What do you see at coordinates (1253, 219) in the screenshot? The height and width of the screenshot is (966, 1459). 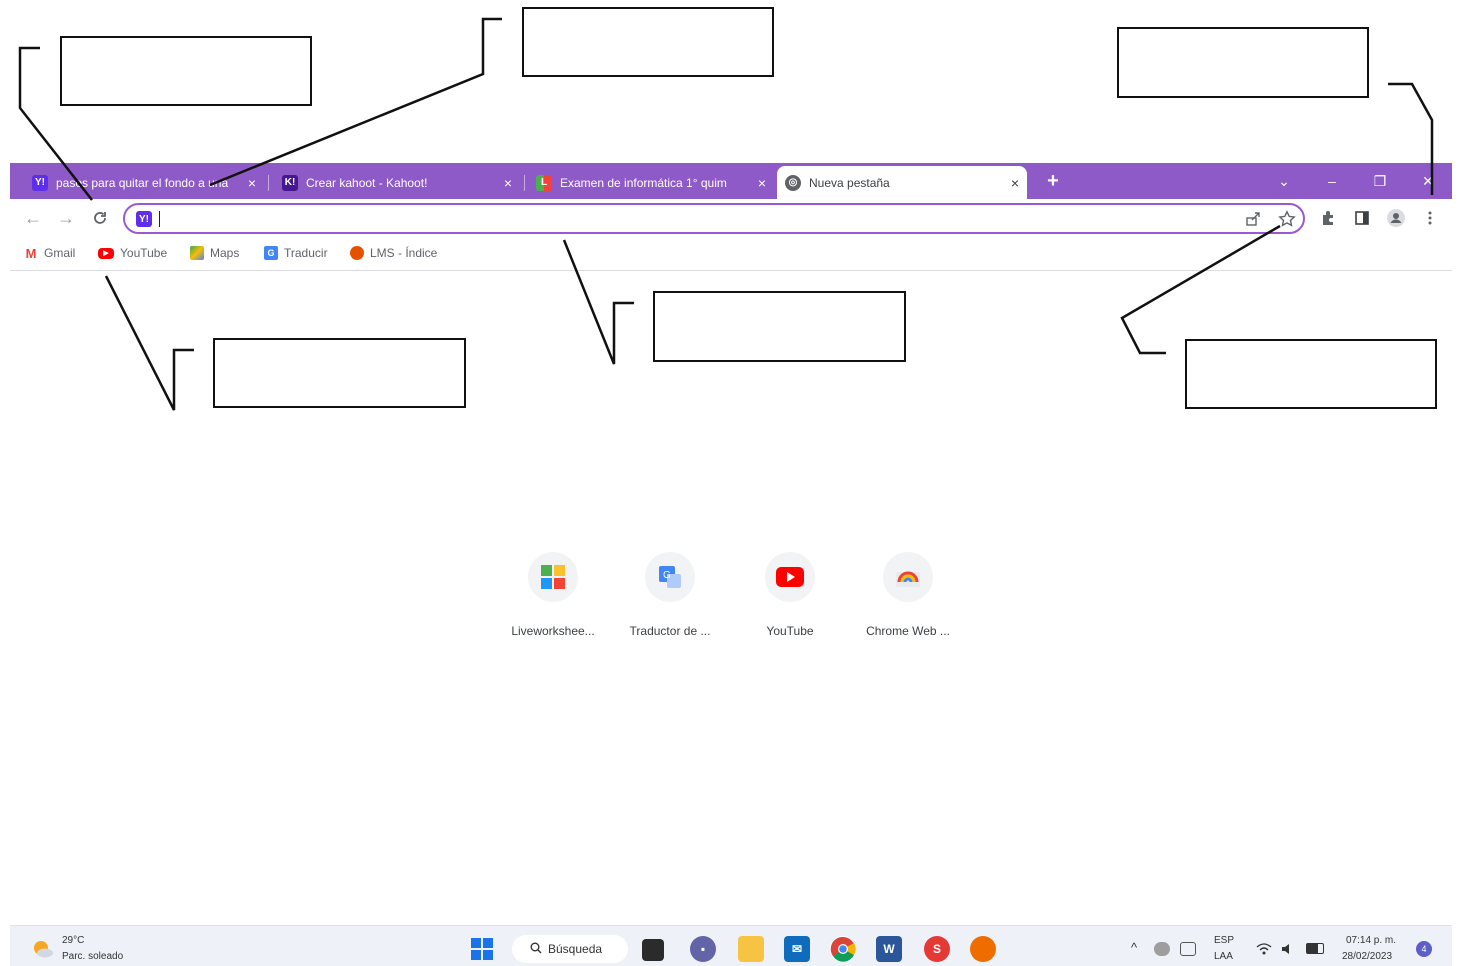 I see `share-icon` at bounding box center [1253, 219].